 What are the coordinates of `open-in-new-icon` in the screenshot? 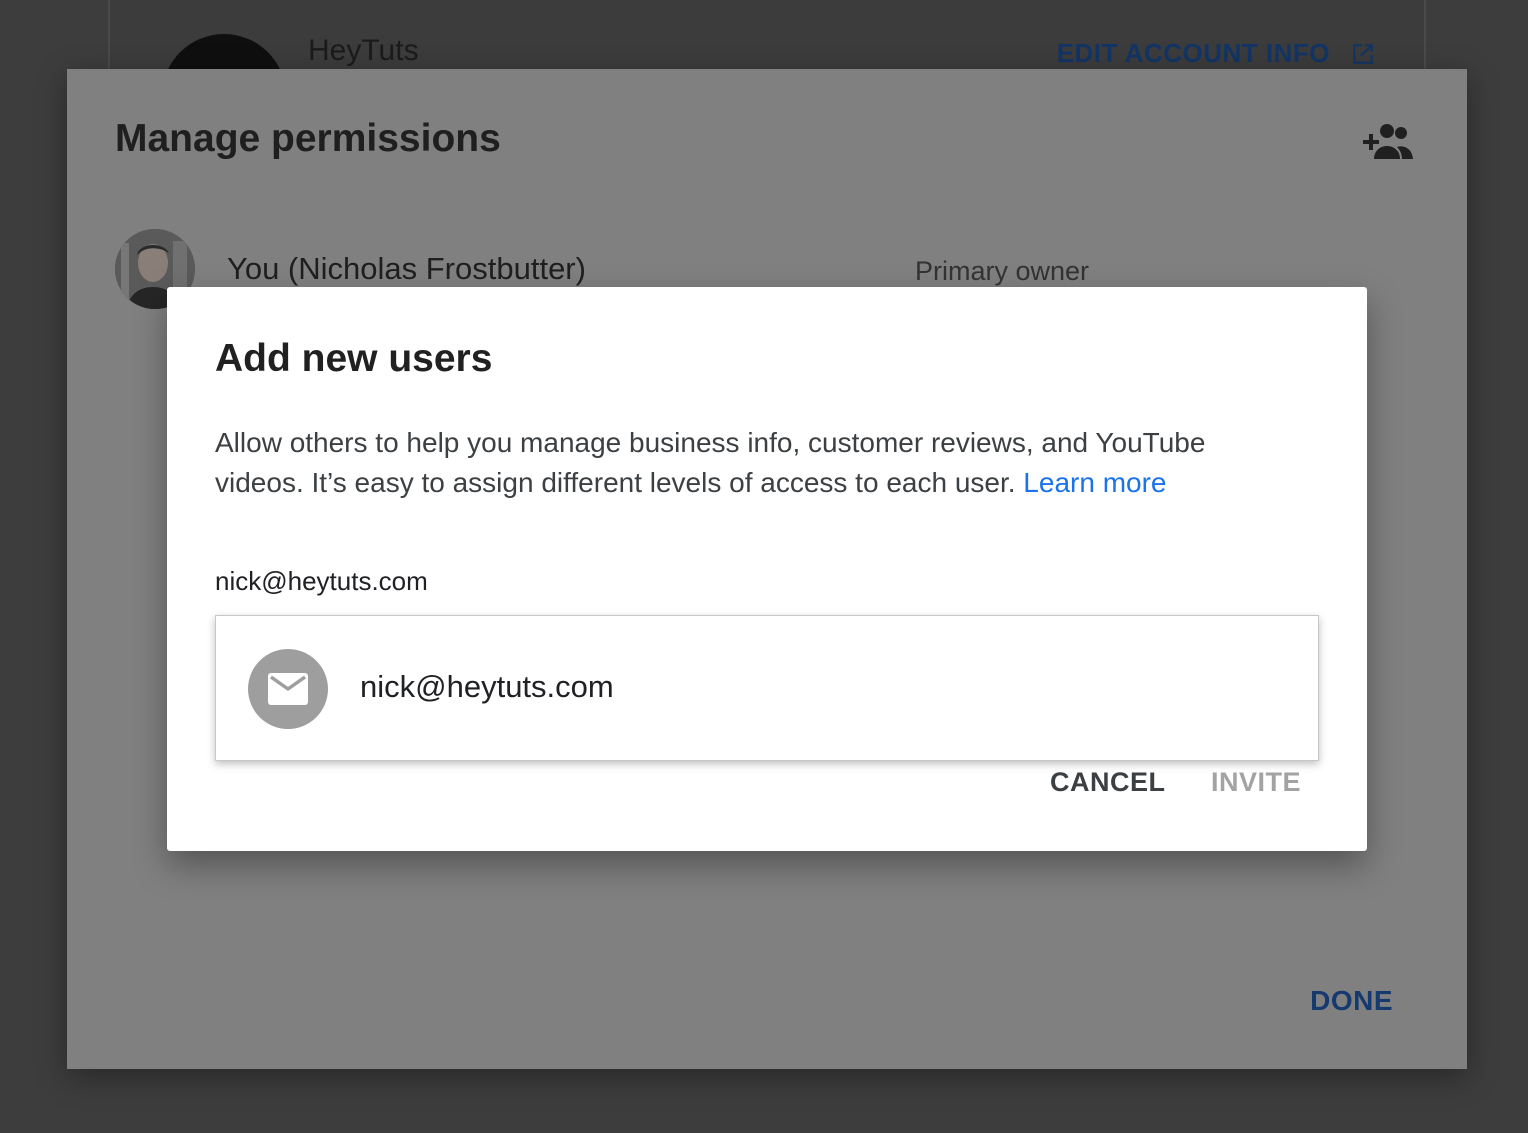 It's located at (1363, 53).